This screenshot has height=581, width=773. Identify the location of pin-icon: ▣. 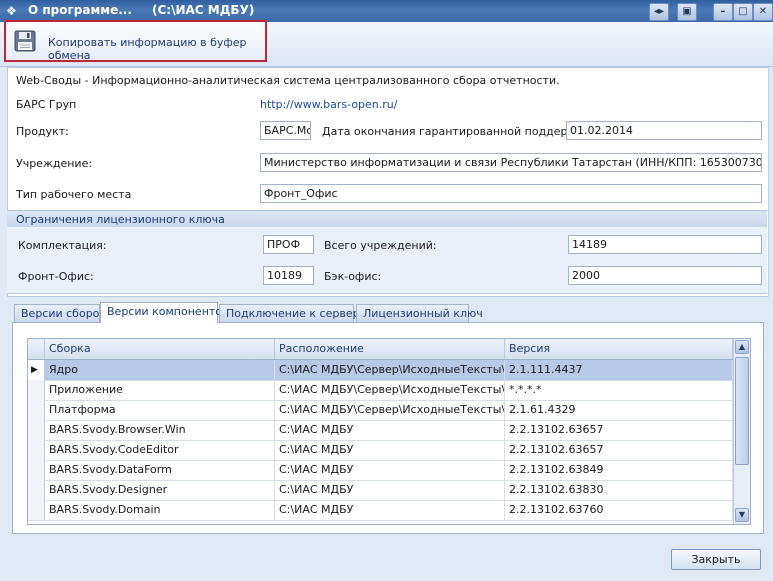
(687, 12).